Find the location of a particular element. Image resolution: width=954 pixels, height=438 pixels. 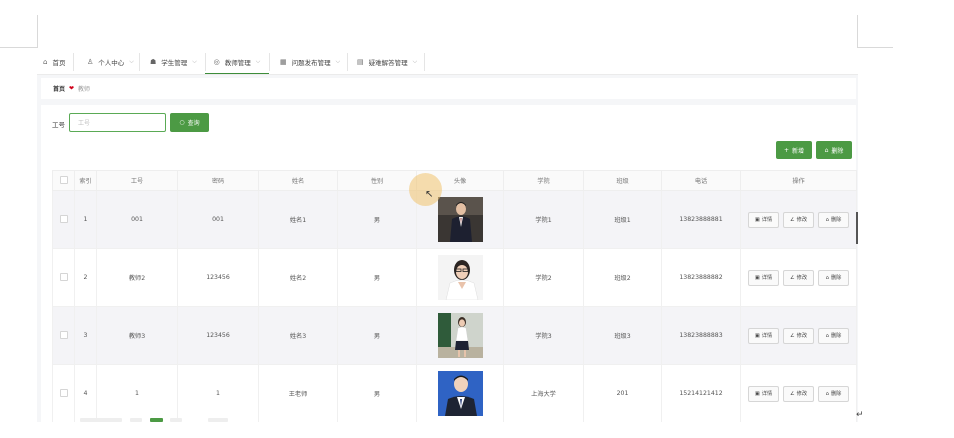

cell-phone: 13823888883 is located at coordinates (701, 335).